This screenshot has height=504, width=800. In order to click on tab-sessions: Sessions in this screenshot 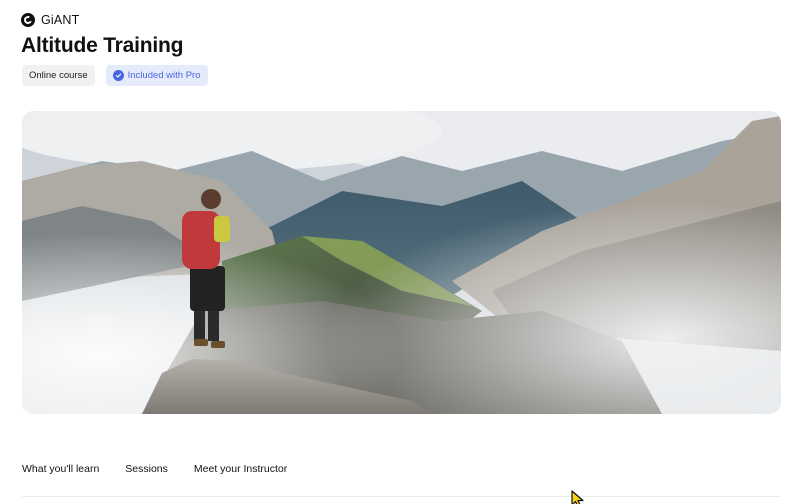, I will do `click(146, 469)`.